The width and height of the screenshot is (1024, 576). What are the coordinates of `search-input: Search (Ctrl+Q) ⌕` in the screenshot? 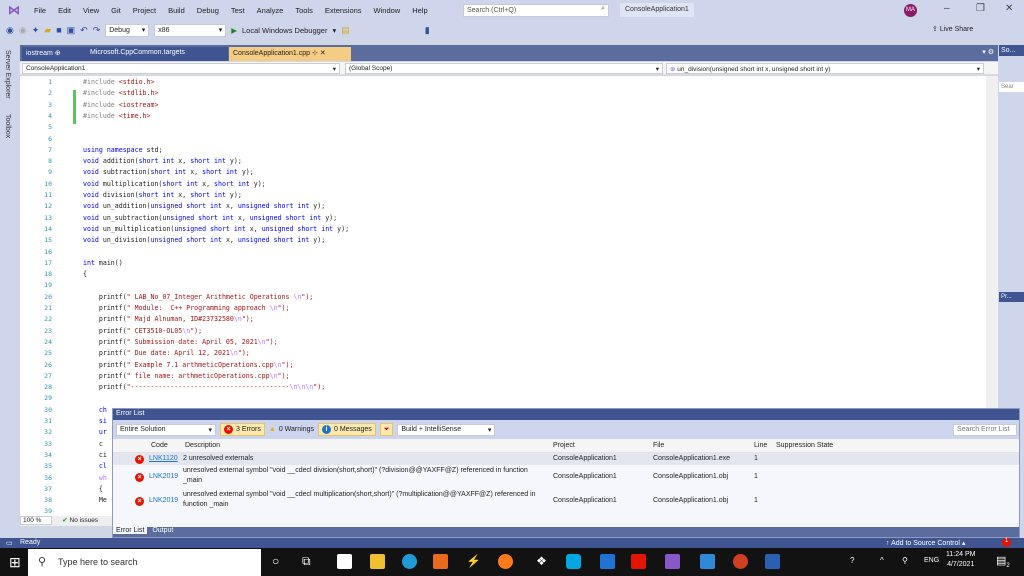 It's located at (536, 10).